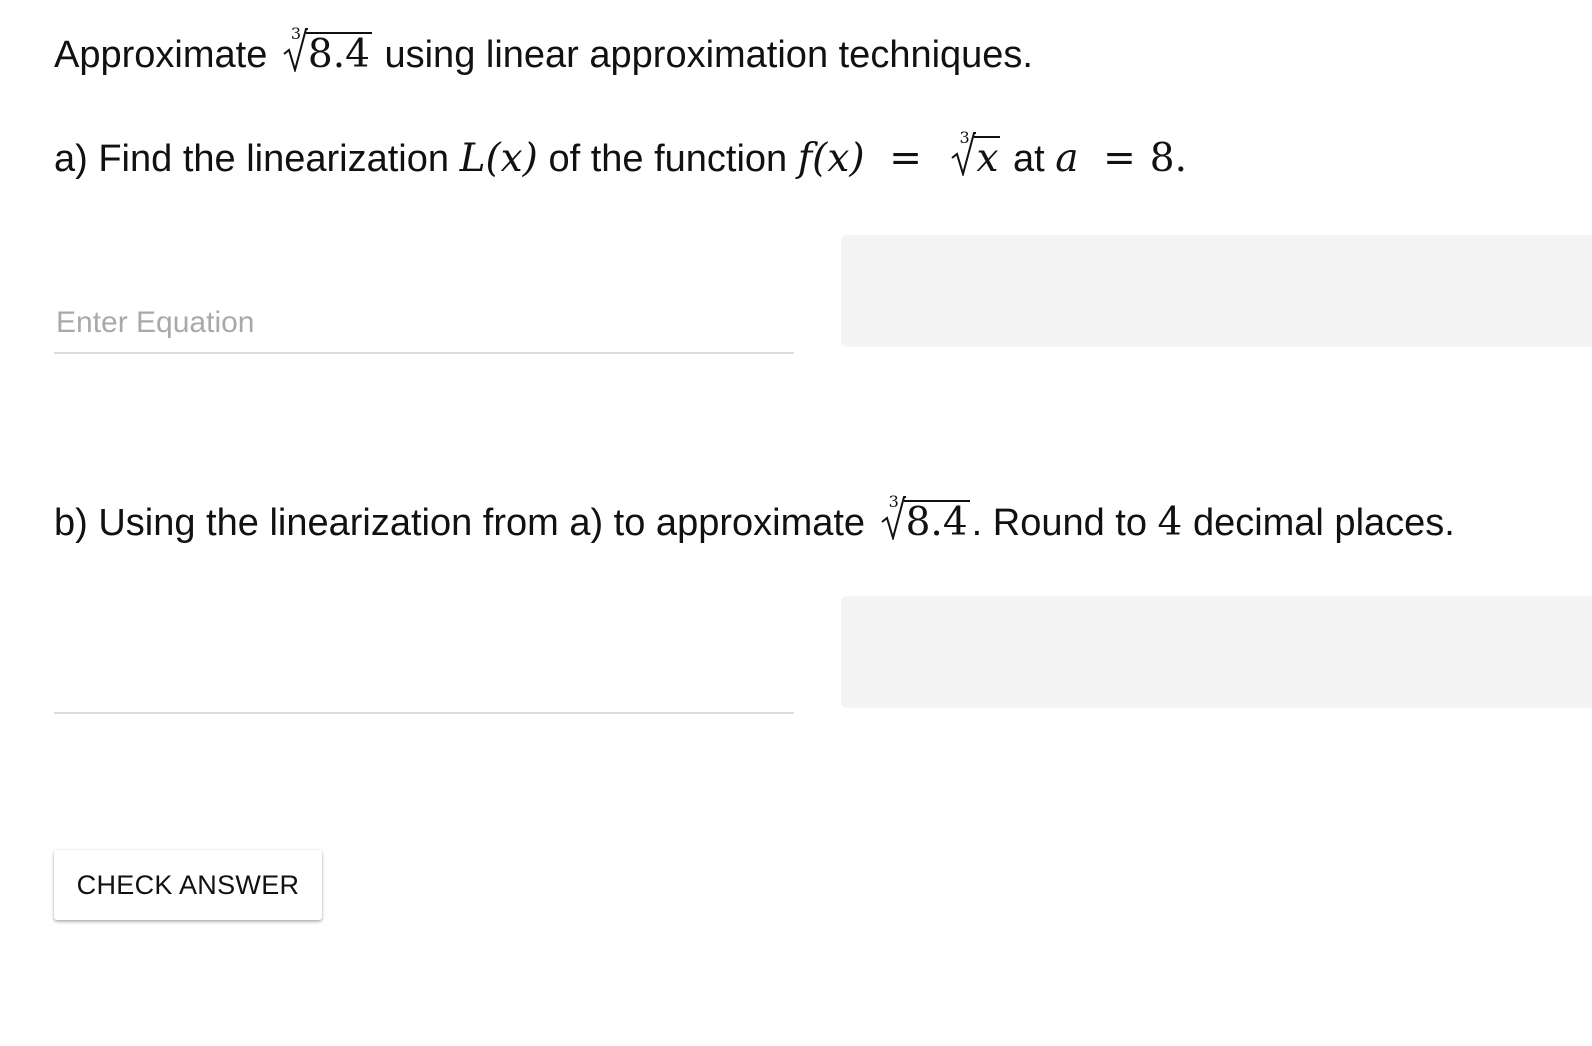 This screenshot has height=1046, width=1592. What do you see at coordinates (1216, 652) in the screenshot?
I see `answer-preview-b` at bounding box center [1216, 652].